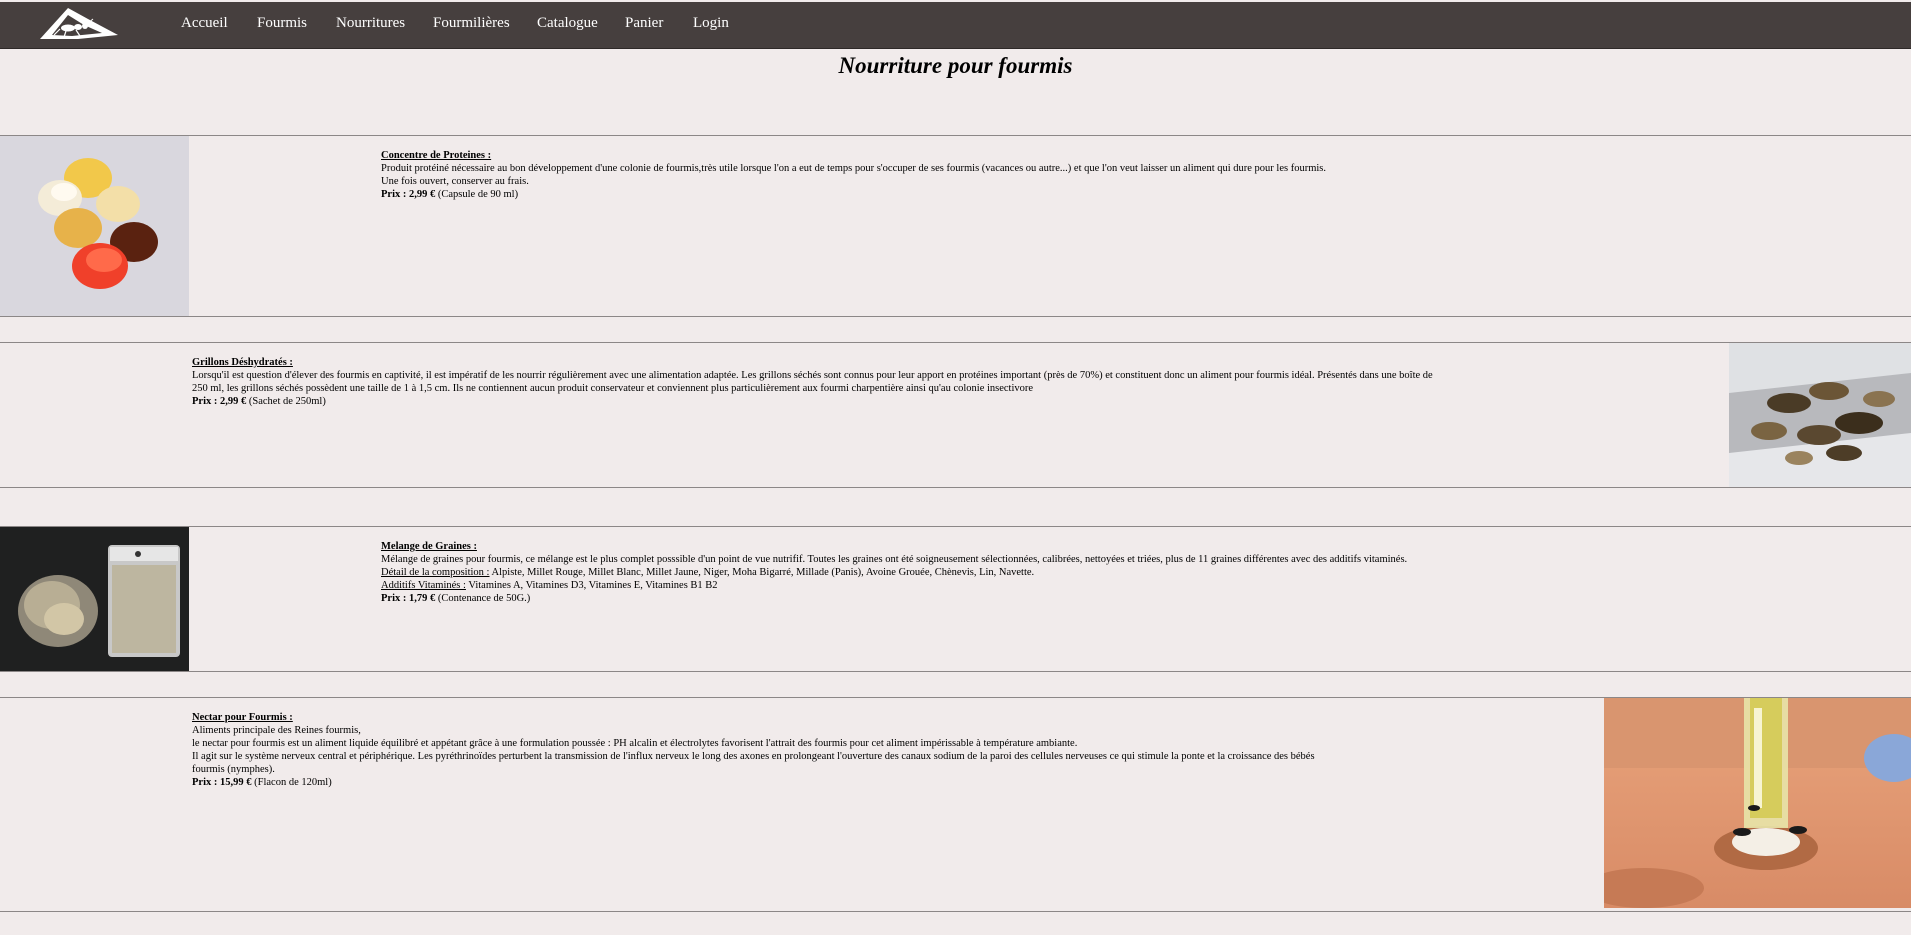 The width and height of the screenshot is (1911, 935). Describe the element at coordinates (242, 362) in the screenshot. I see `product-title: Grillons Déshydratés :` at that location.